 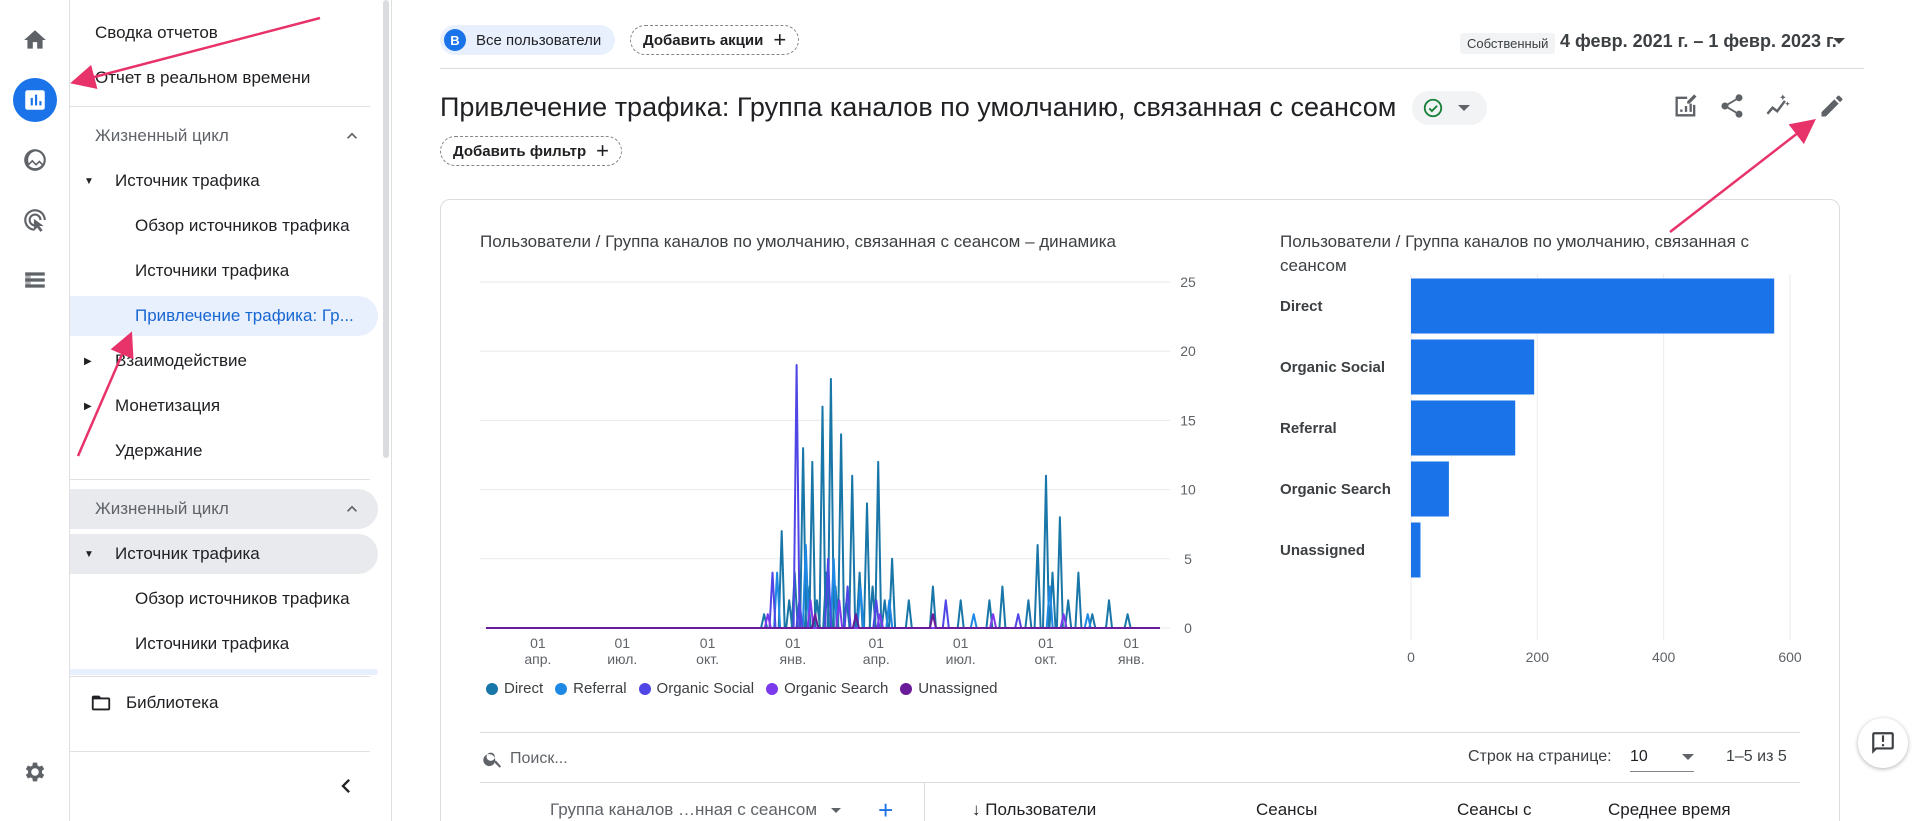 I want to click on bar-chart-category-label: Organic Search, so click(x=1335, y=489).